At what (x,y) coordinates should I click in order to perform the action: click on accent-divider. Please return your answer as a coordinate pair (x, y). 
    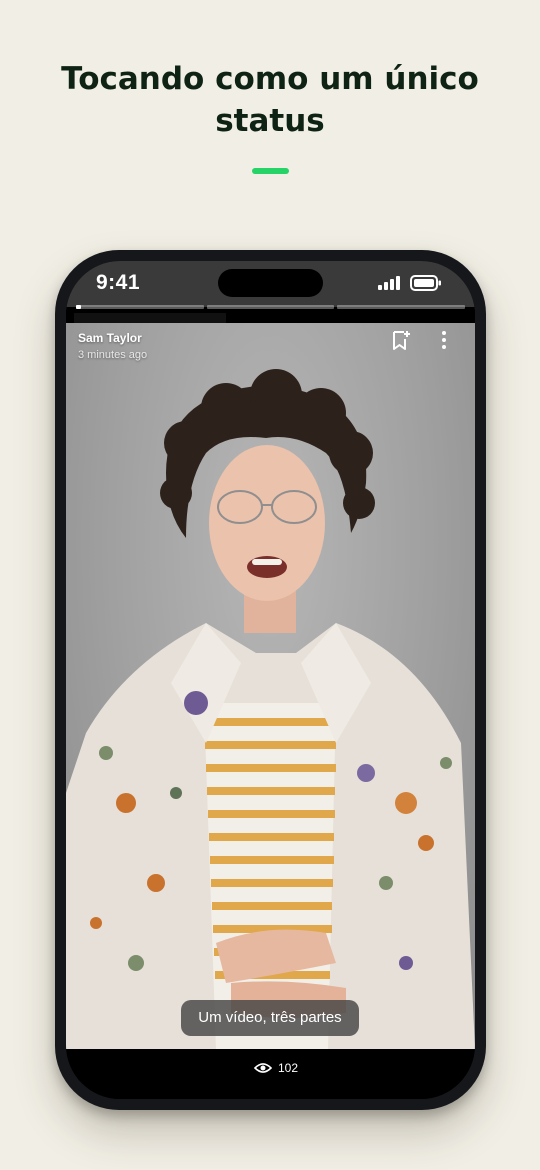
    Looking at the image, I should click on (270, 171).